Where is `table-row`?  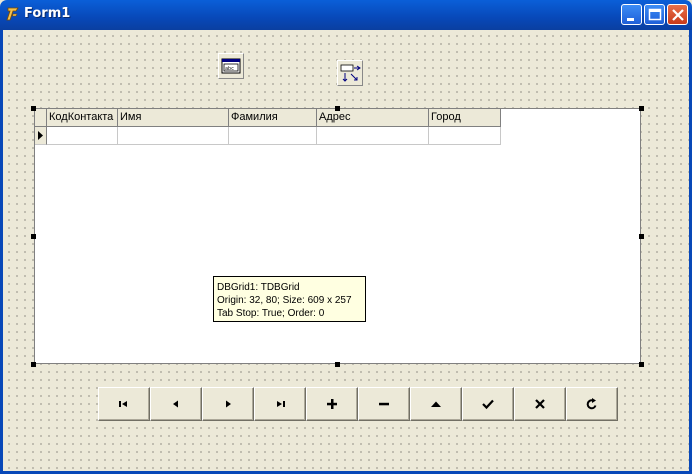 table-row is located at coordinates (268, 136).